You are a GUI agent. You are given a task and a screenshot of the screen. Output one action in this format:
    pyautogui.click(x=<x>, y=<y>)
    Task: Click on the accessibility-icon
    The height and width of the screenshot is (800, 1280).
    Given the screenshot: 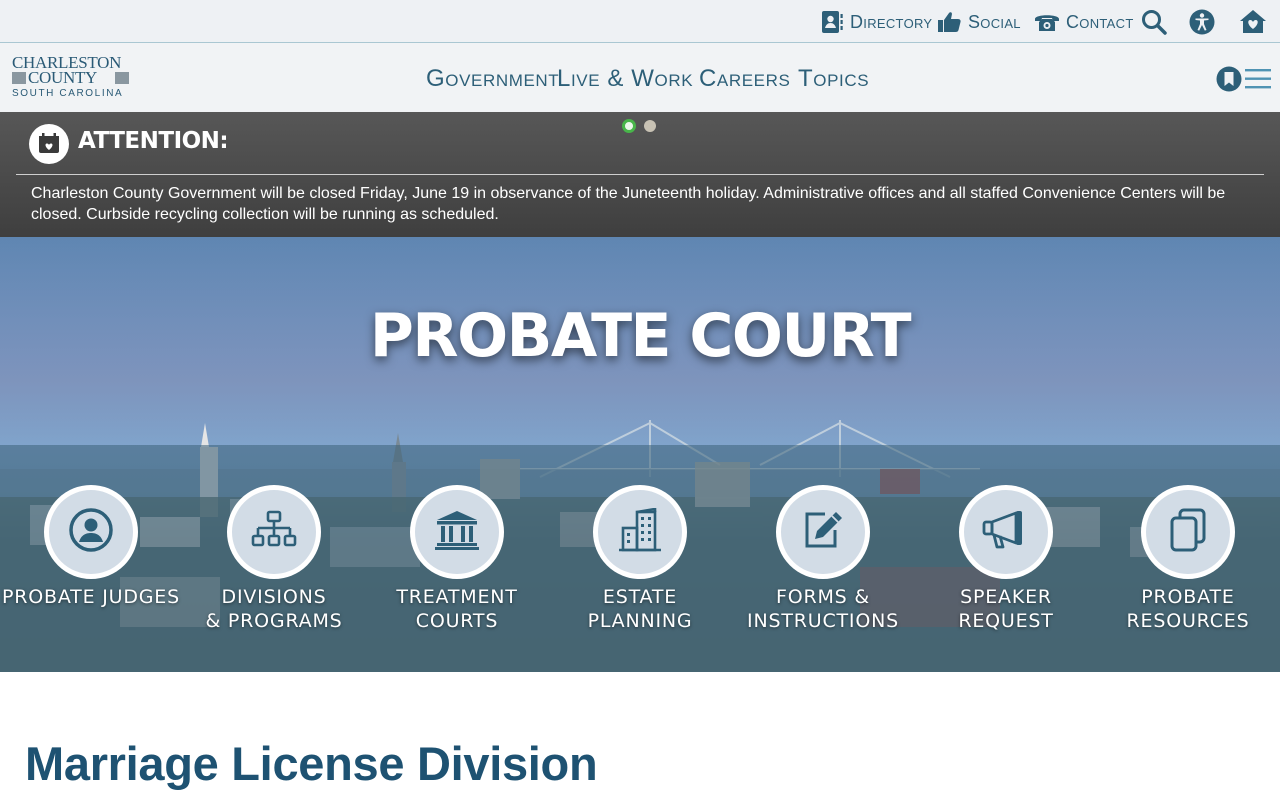 What is the action you would take?
    pyautogui.click(x=1202, y=22)
    